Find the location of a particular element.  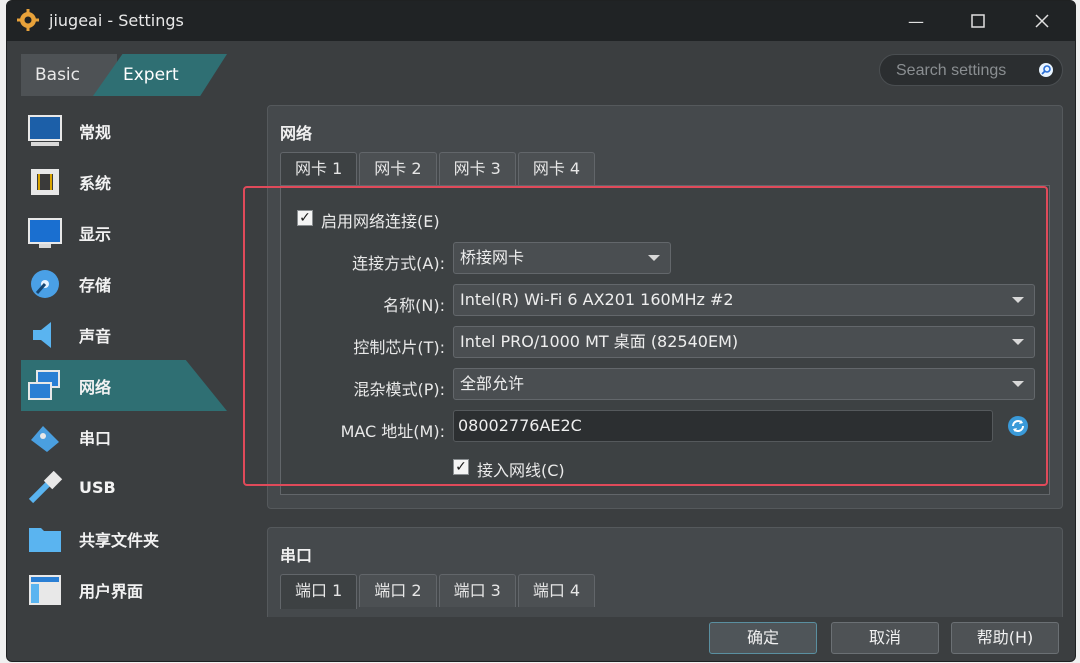

sidebar-item-label: 串口 is located at coordinates (95, 438).